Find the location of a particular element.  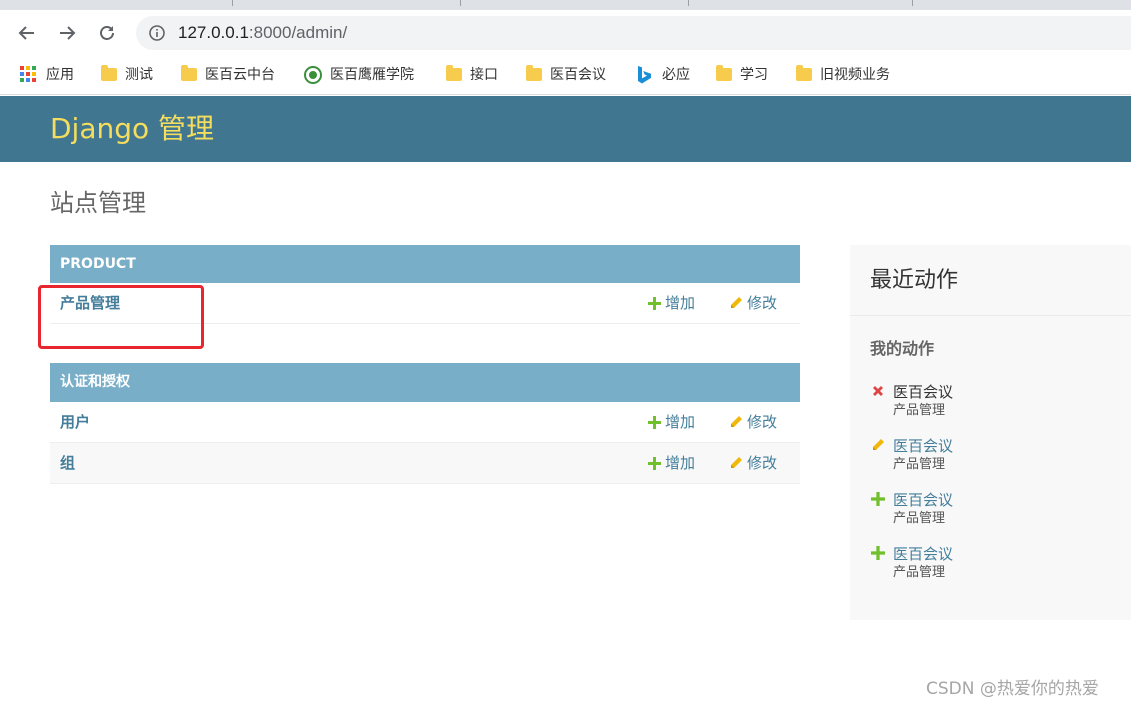

bookmark-yibai-cloud: 医百云中台 is located at coordinates (228, 74).